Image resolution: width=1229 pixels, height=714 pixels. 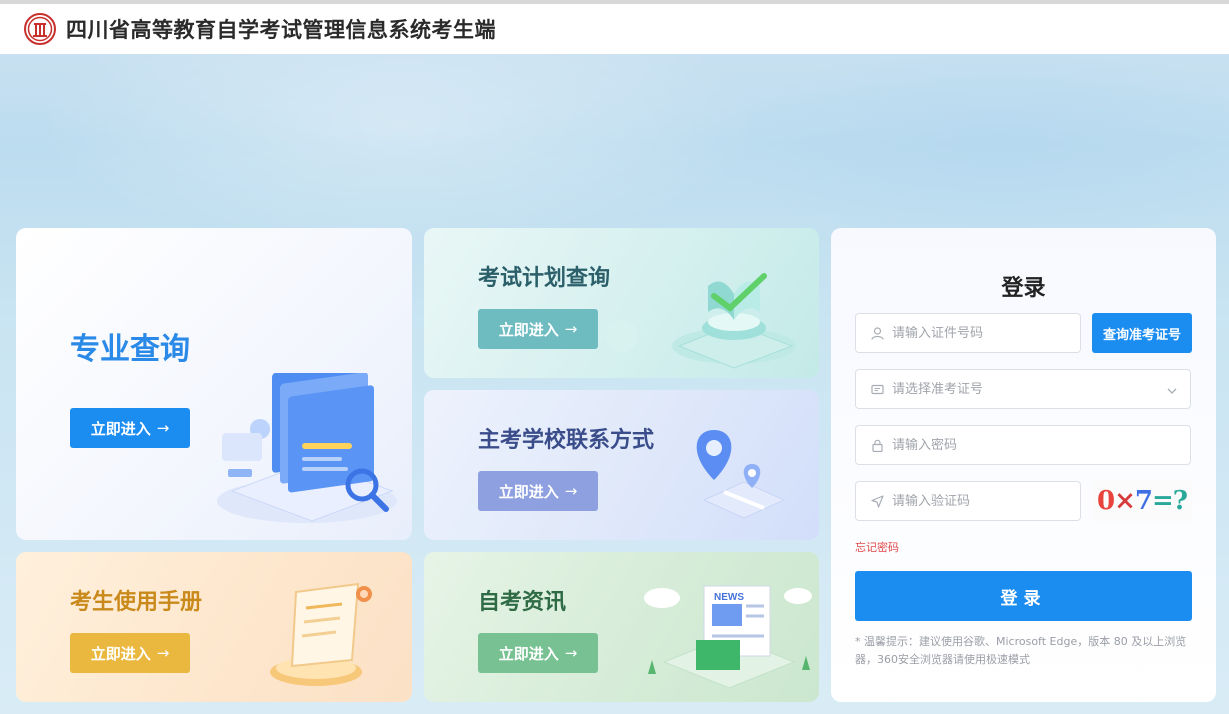 What do you see at coordinates (528, 653) in the screenshot?
I see `news-enter-label: 立即进入` at bounding box center [528, 653].